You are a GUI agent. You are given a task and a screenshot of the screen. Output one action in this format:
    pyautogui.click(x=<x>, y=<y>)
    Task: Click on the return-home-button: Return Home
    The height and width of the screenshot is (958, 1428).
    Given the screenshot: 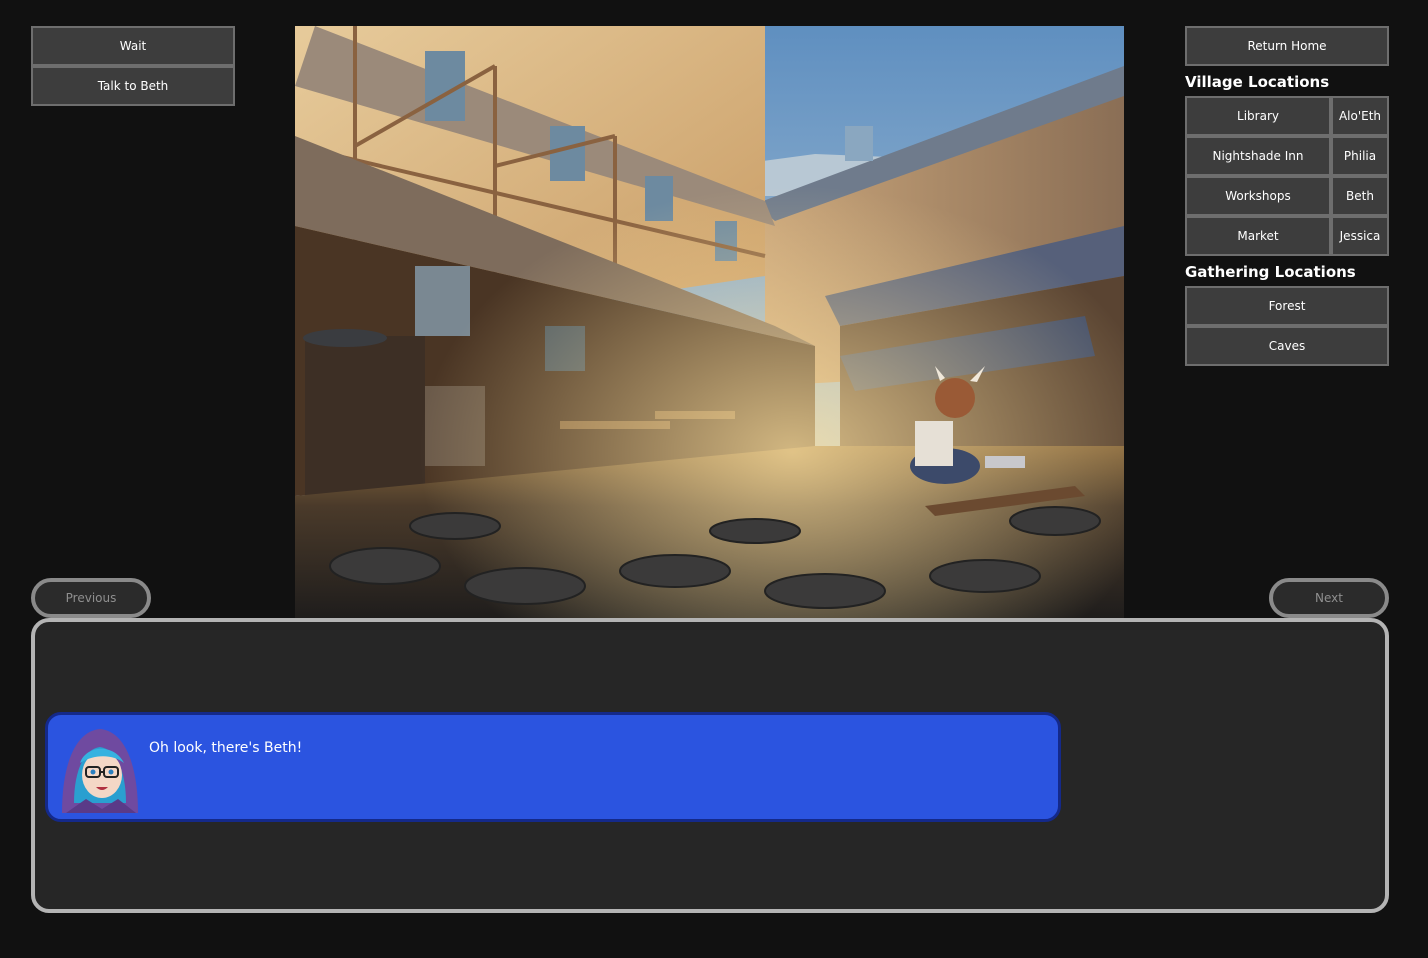 What is the action you would take?
    pyautogui.click(x=1287, y=46)
    